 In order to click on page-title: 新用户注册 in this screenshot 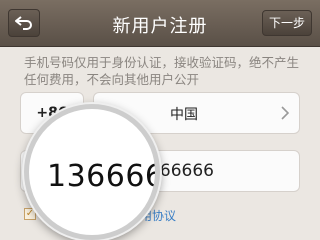, I will do `click(160, 26)`.